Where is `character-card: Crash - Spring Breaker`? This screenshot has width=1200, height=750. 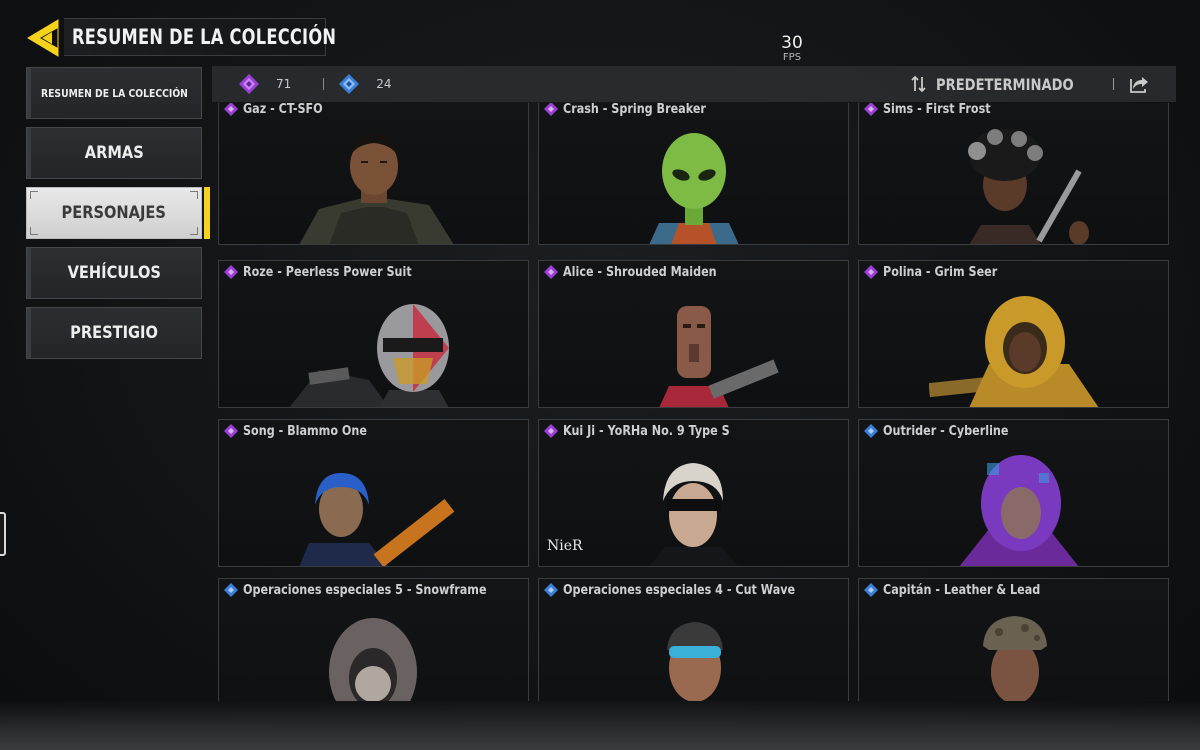 character-card: Crash - Spring Breaker is located at coordinates (693, 174).